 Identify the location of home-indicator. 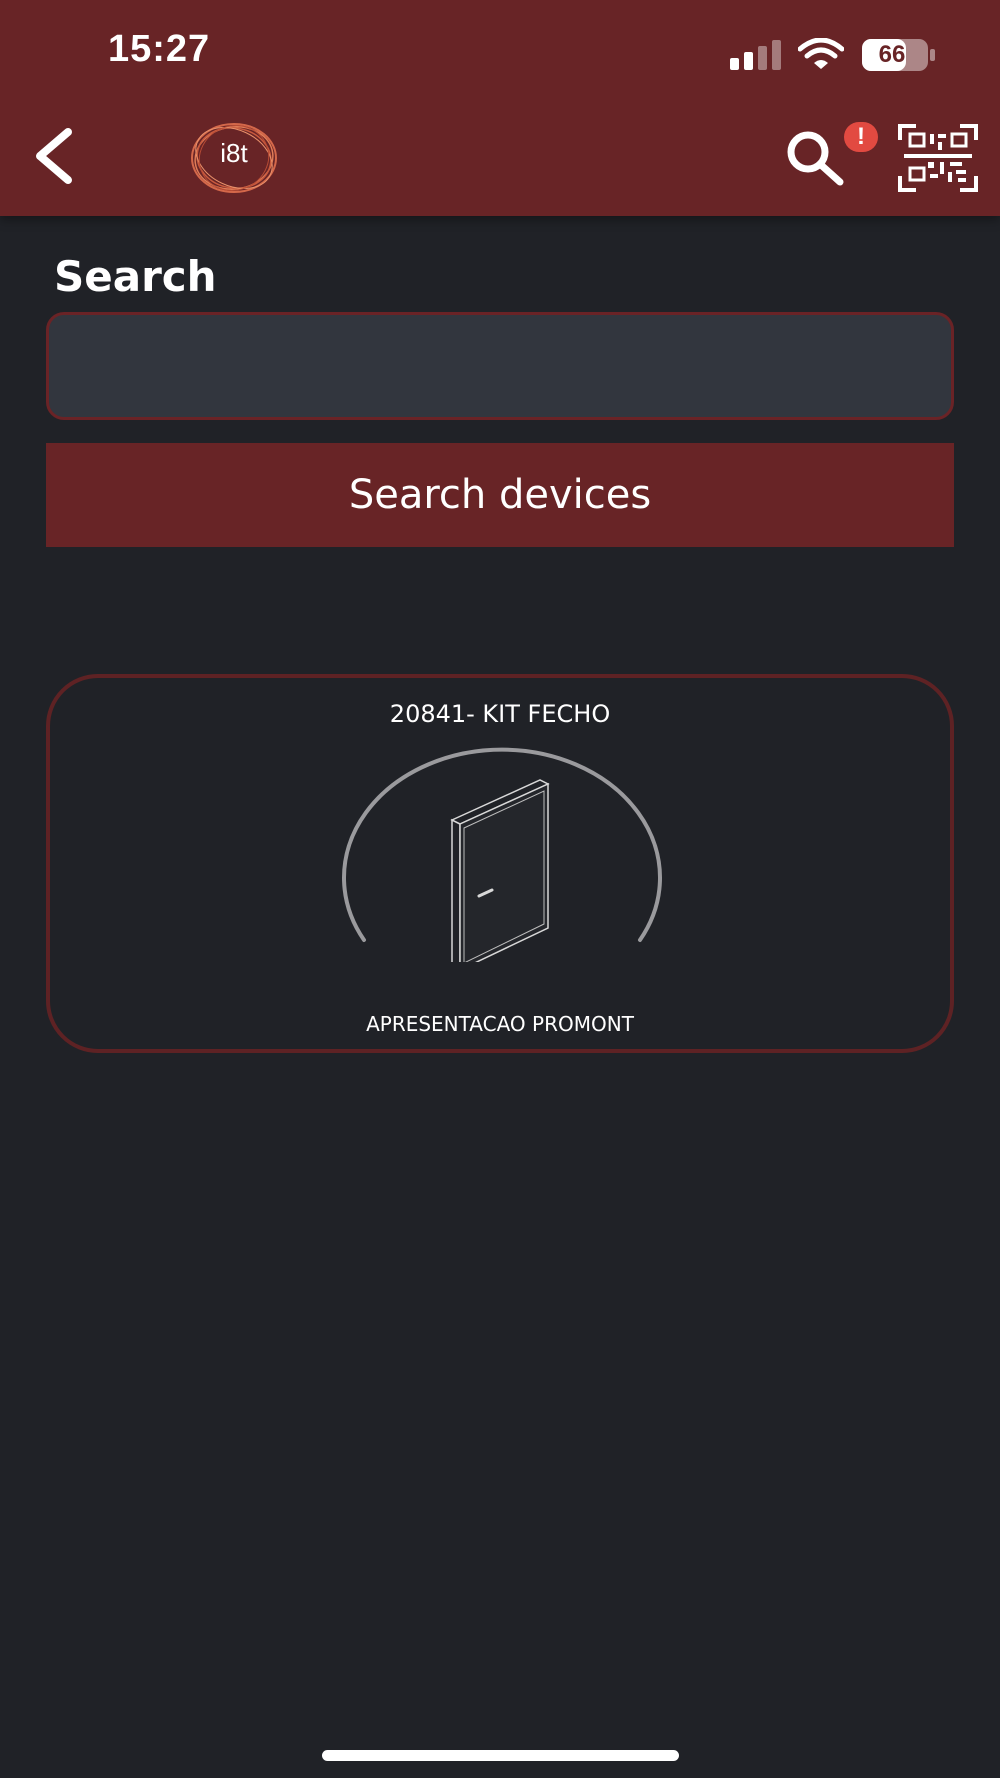
(500, 1755).